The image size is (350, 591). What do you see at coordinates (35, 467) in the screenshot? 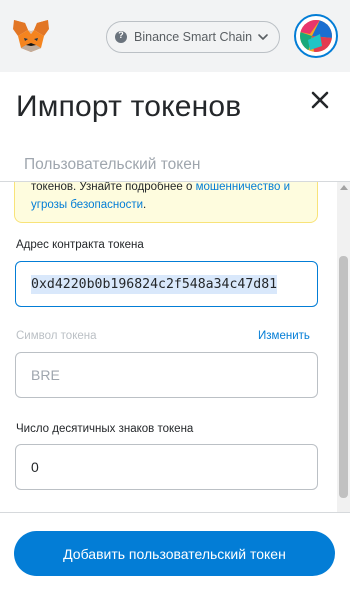
I see `token-decimals-value: 0` at bounding box center [35, 467].